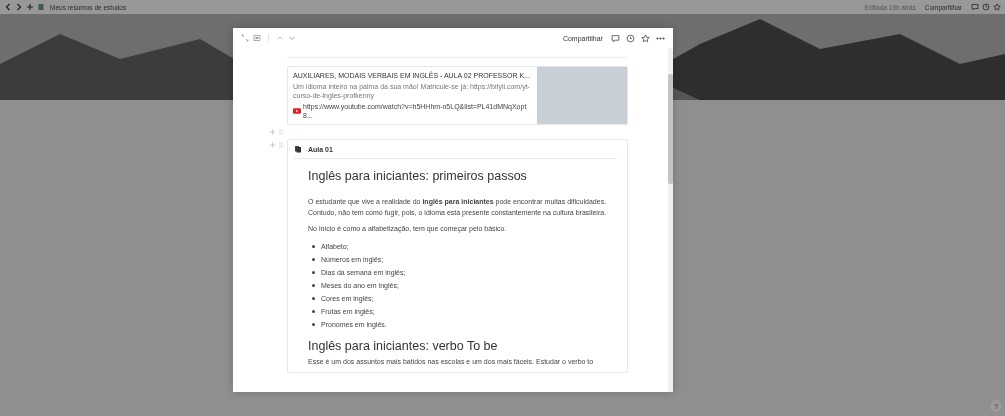  Describe the element at coordinates (298, 149) in the screenshot. I see `books-icon` at that location.